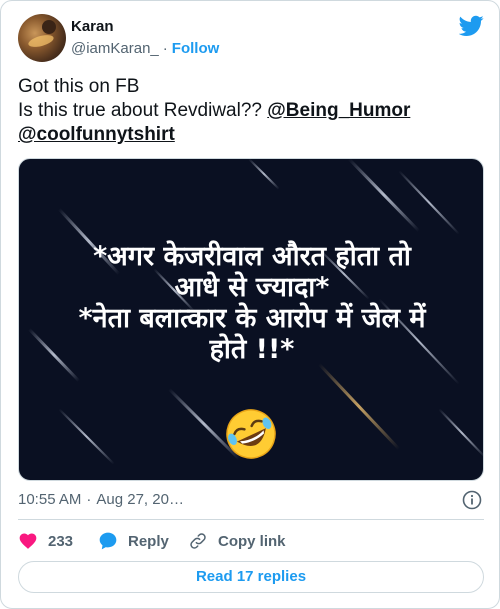 This screenshot has width=500, height=609. I want to click on tweet-actions: 233 Reply Copy link, so click(251, 541).